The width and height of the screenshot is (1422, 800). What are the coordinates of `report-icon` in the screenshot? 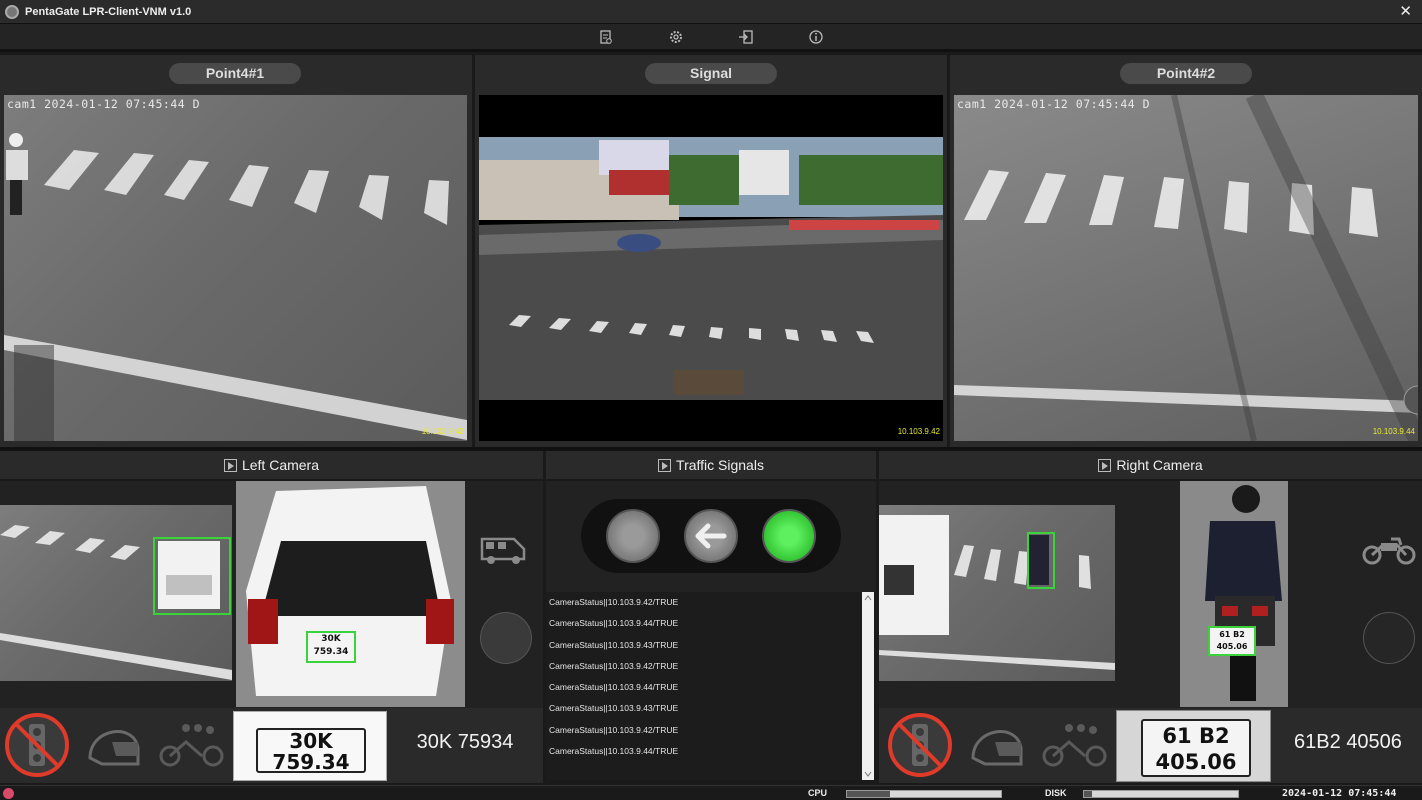 It's located at (606, 37).